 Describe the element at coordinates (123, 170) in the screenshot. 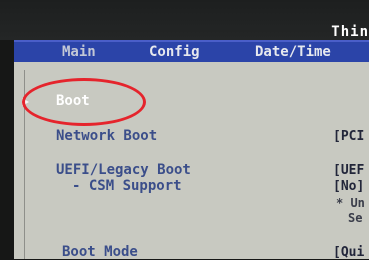

I see `uefi-legacy-boot-item: UEFI/Legacy Boot` at that location.